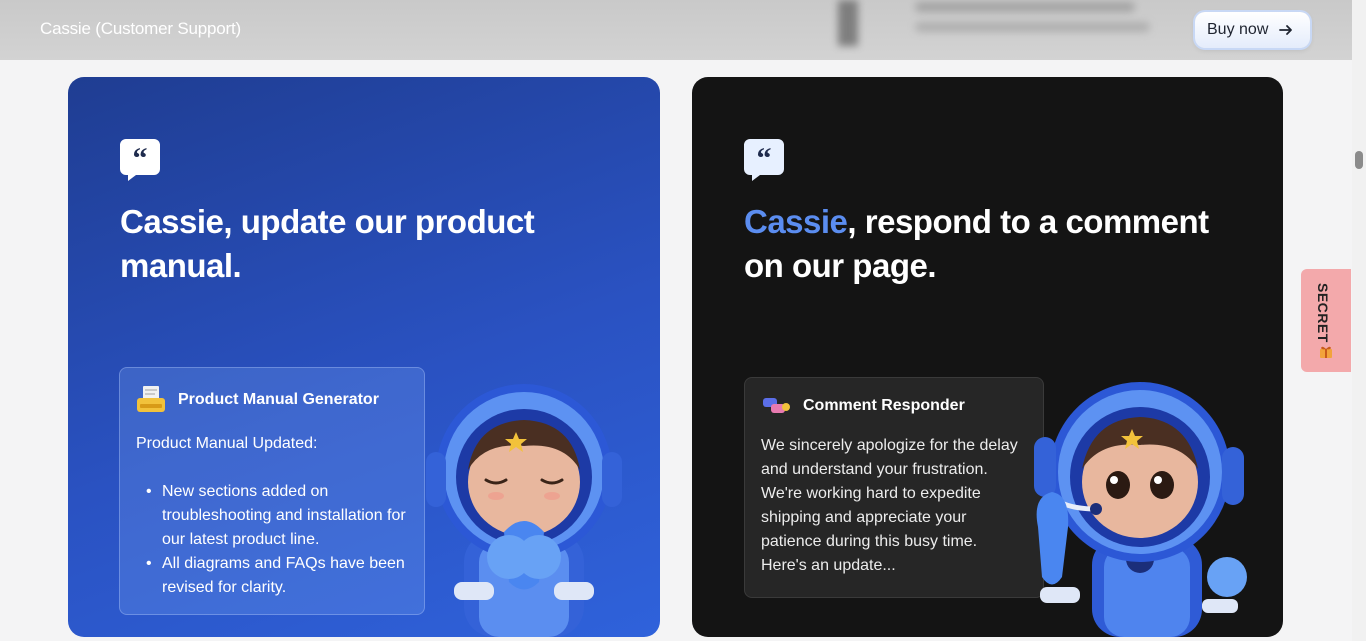  I want to click on heading-accent: Cassie, so click(796, 221).